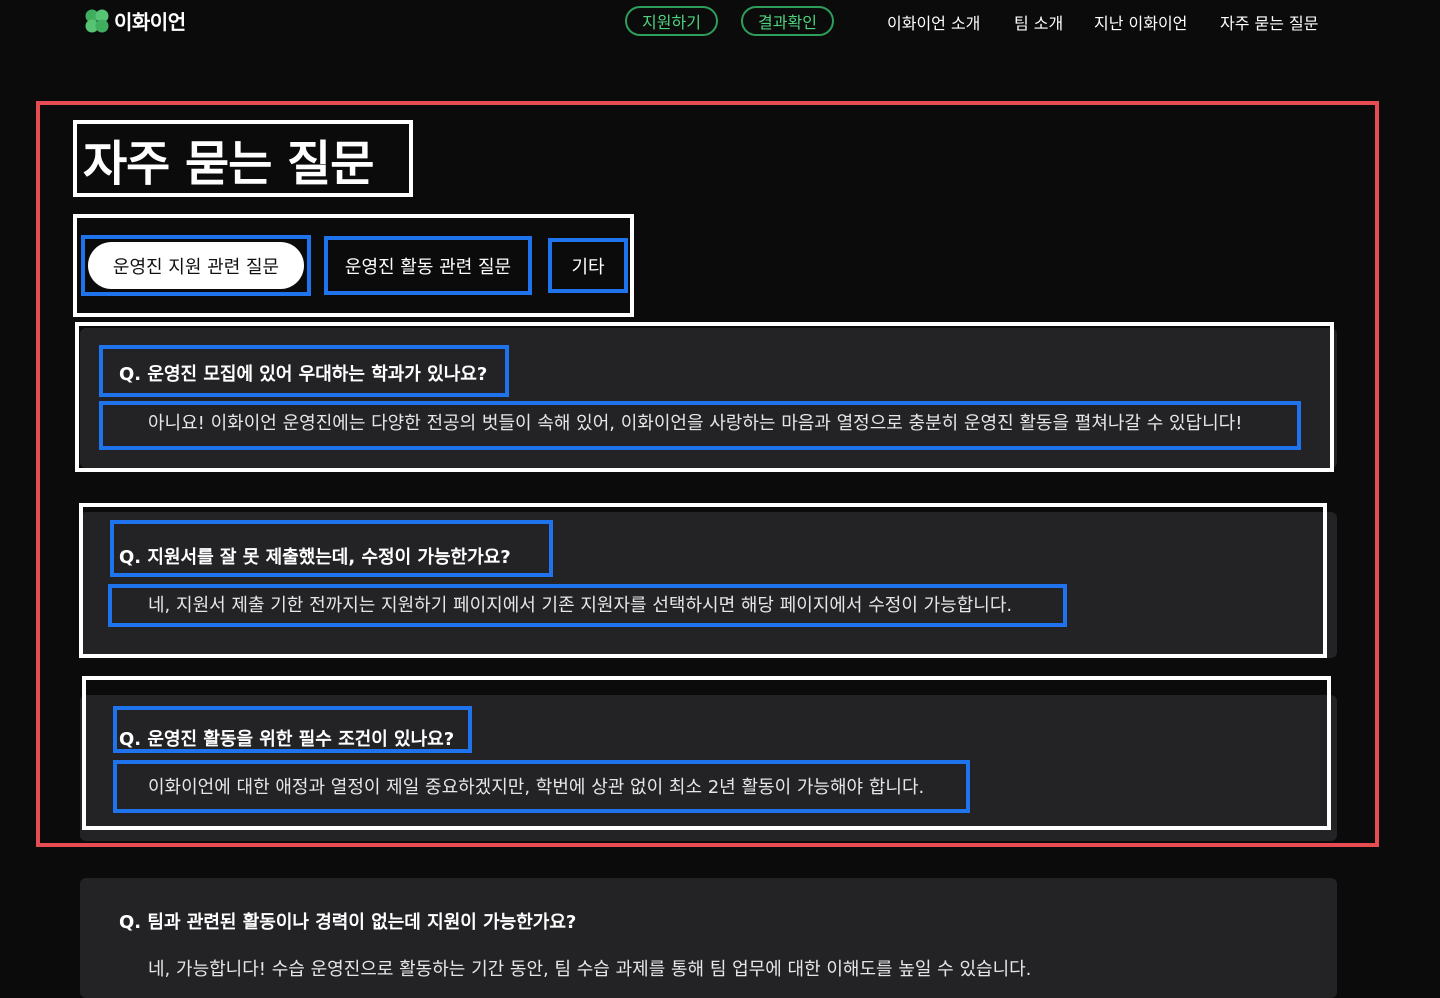 Image resolution: width=1440 pixels, height=998 pixels. What do you see at coordinates (933, 22) in the screenshot?
I see `nav-about: 이화이언 소개` at bounding box center [933, 22].